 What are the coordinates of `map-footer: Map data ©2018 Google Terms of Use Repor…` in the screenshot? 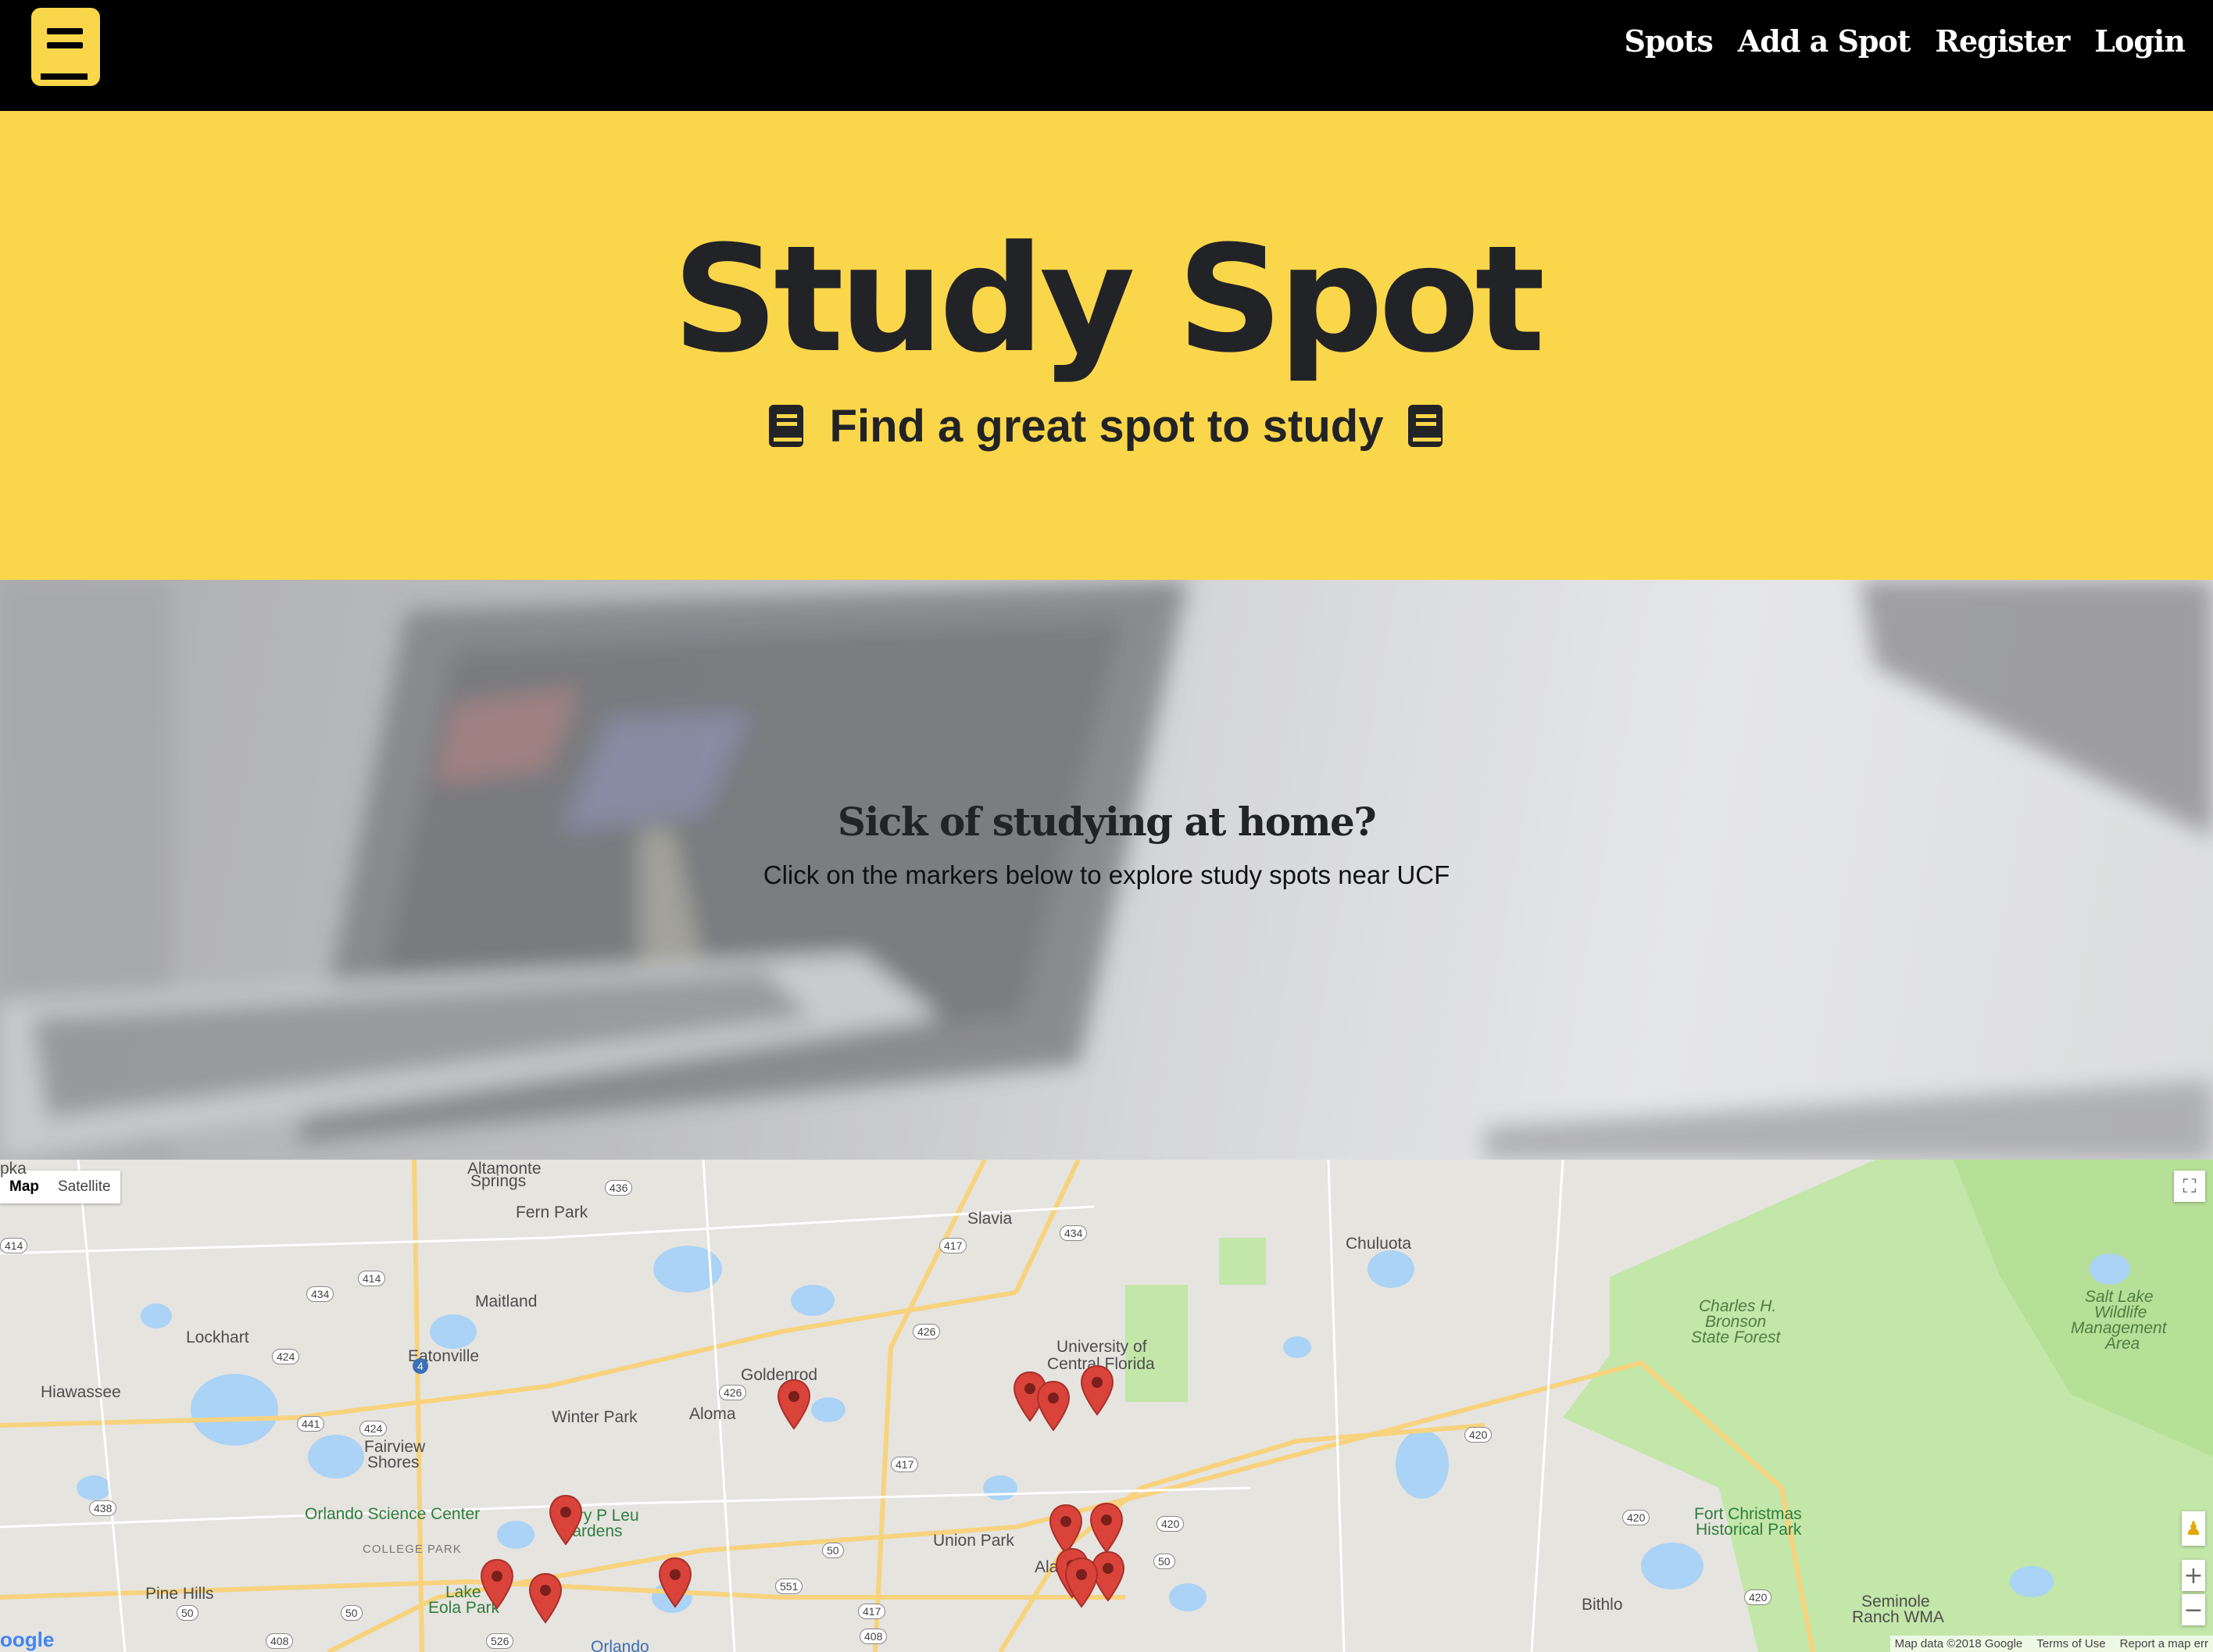 It's located at (2051, 1644).